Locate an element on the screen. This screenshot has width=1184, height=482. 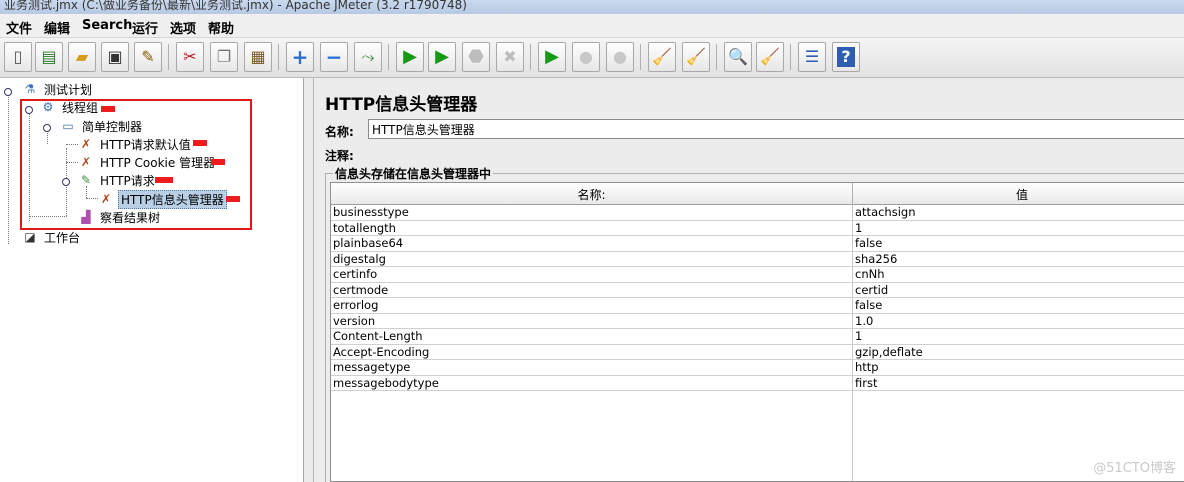
header-name-cell: certinfo is located at coordinates (591, 274).